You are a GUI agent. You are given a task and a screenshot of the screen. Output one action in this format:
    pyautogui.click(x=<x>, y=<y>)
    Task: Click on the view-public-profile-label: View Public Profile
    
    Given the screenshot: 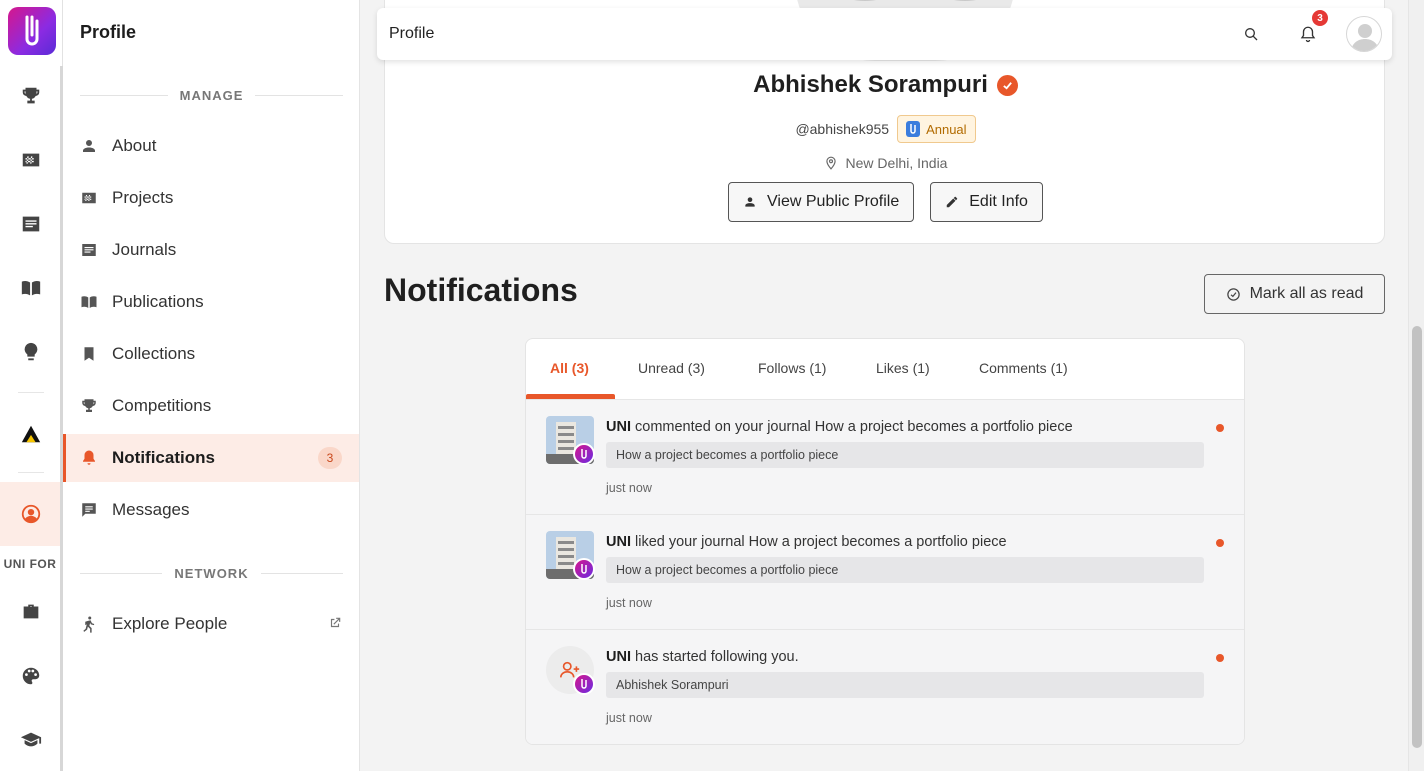 What is the action you would take?
    pyautogui.click(x=833, y=201)
    